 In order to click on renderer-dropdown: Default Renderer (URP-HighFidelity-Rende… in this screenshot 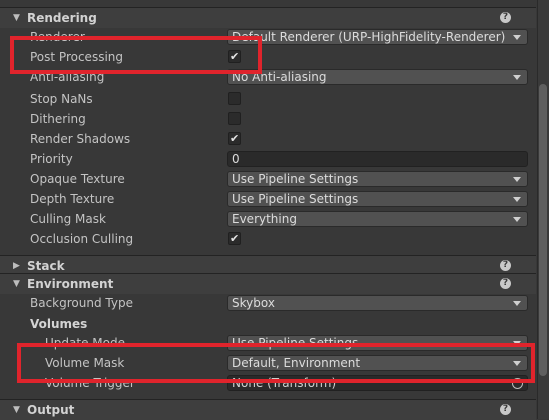, I will do `click(377, 37)`.